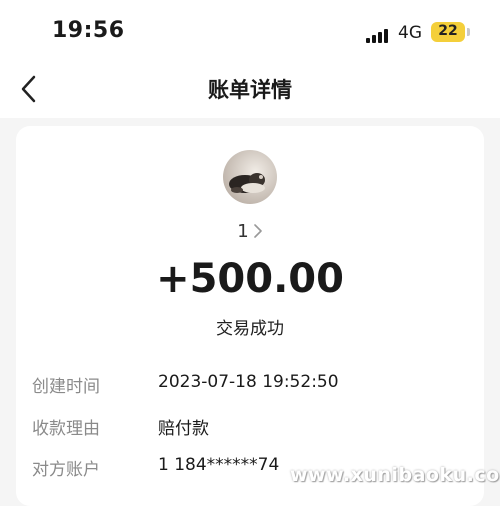  I want to click on transaction-status: 交易成功, so click(250, 329).